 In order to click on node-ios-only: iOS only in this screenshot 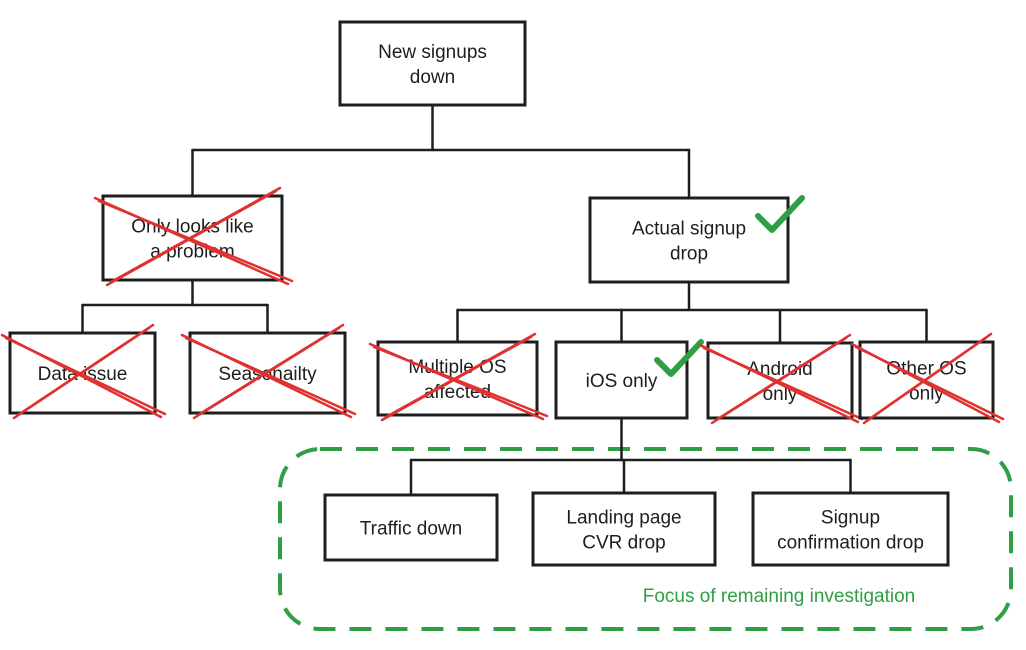, I will do `click(629, 379)`.